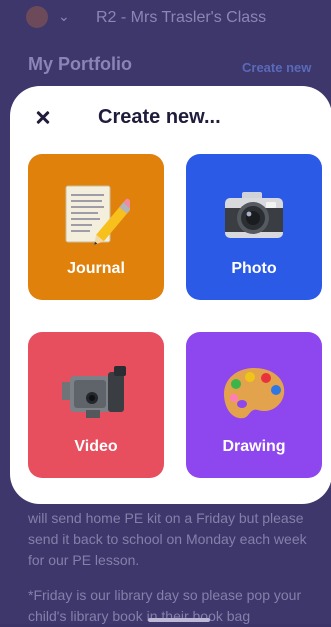 Image resolution: width=331 pixels, height=627 pixels. I want to click on paint-palette-icon, so click(254, 393).